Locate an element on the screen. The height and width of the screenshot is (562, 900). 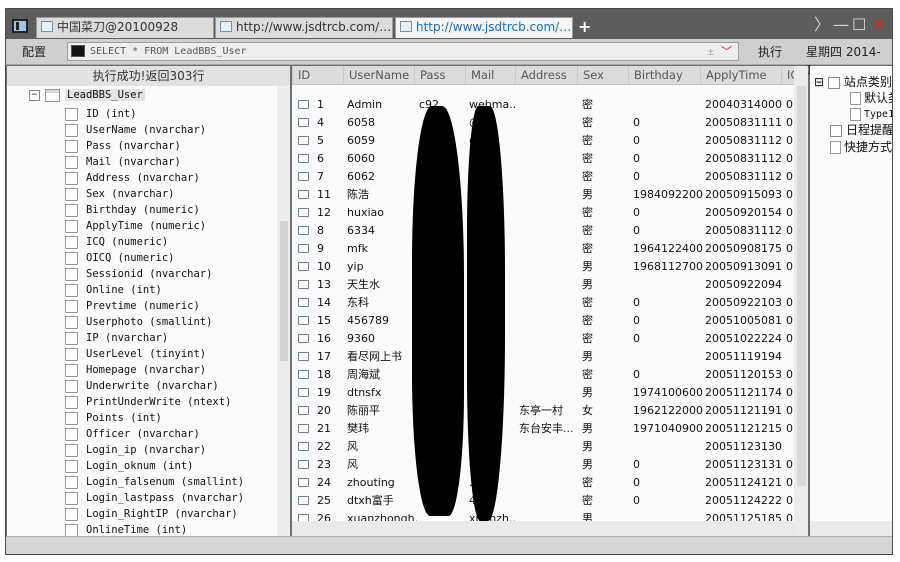
tab-home: 中国菜刀@20100928 is located at coordinates (125, 27).